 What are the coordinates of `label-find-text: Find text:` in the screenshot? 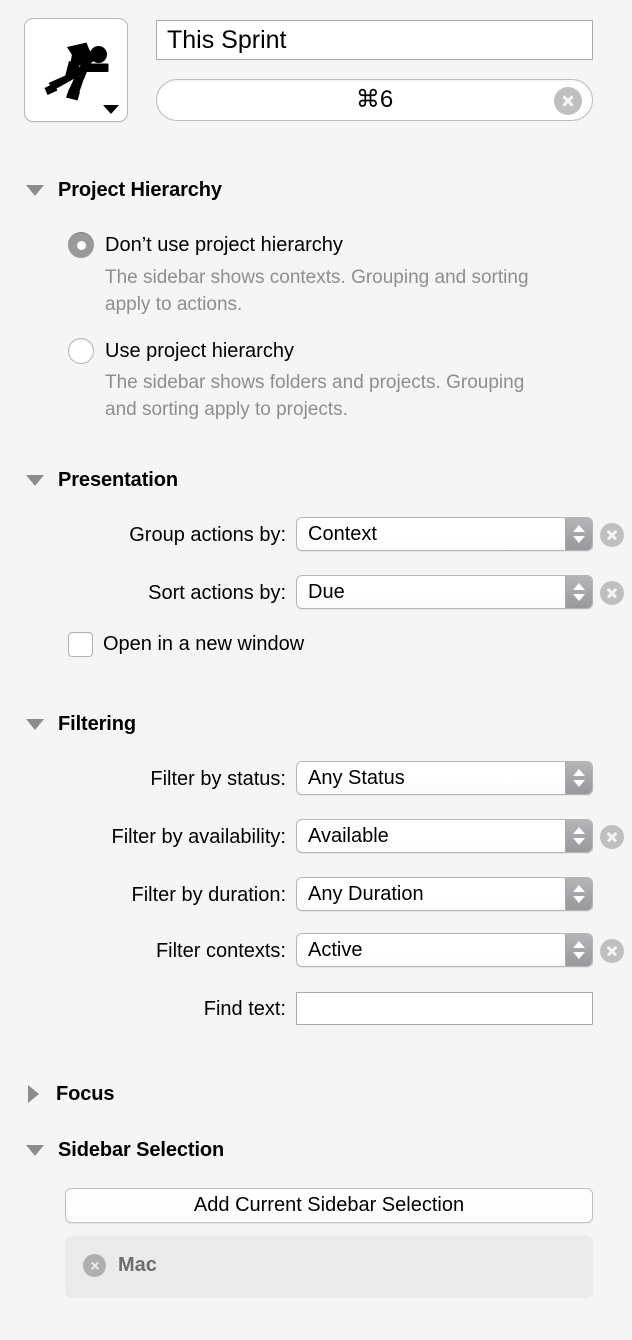 It's located at (244, 1009).